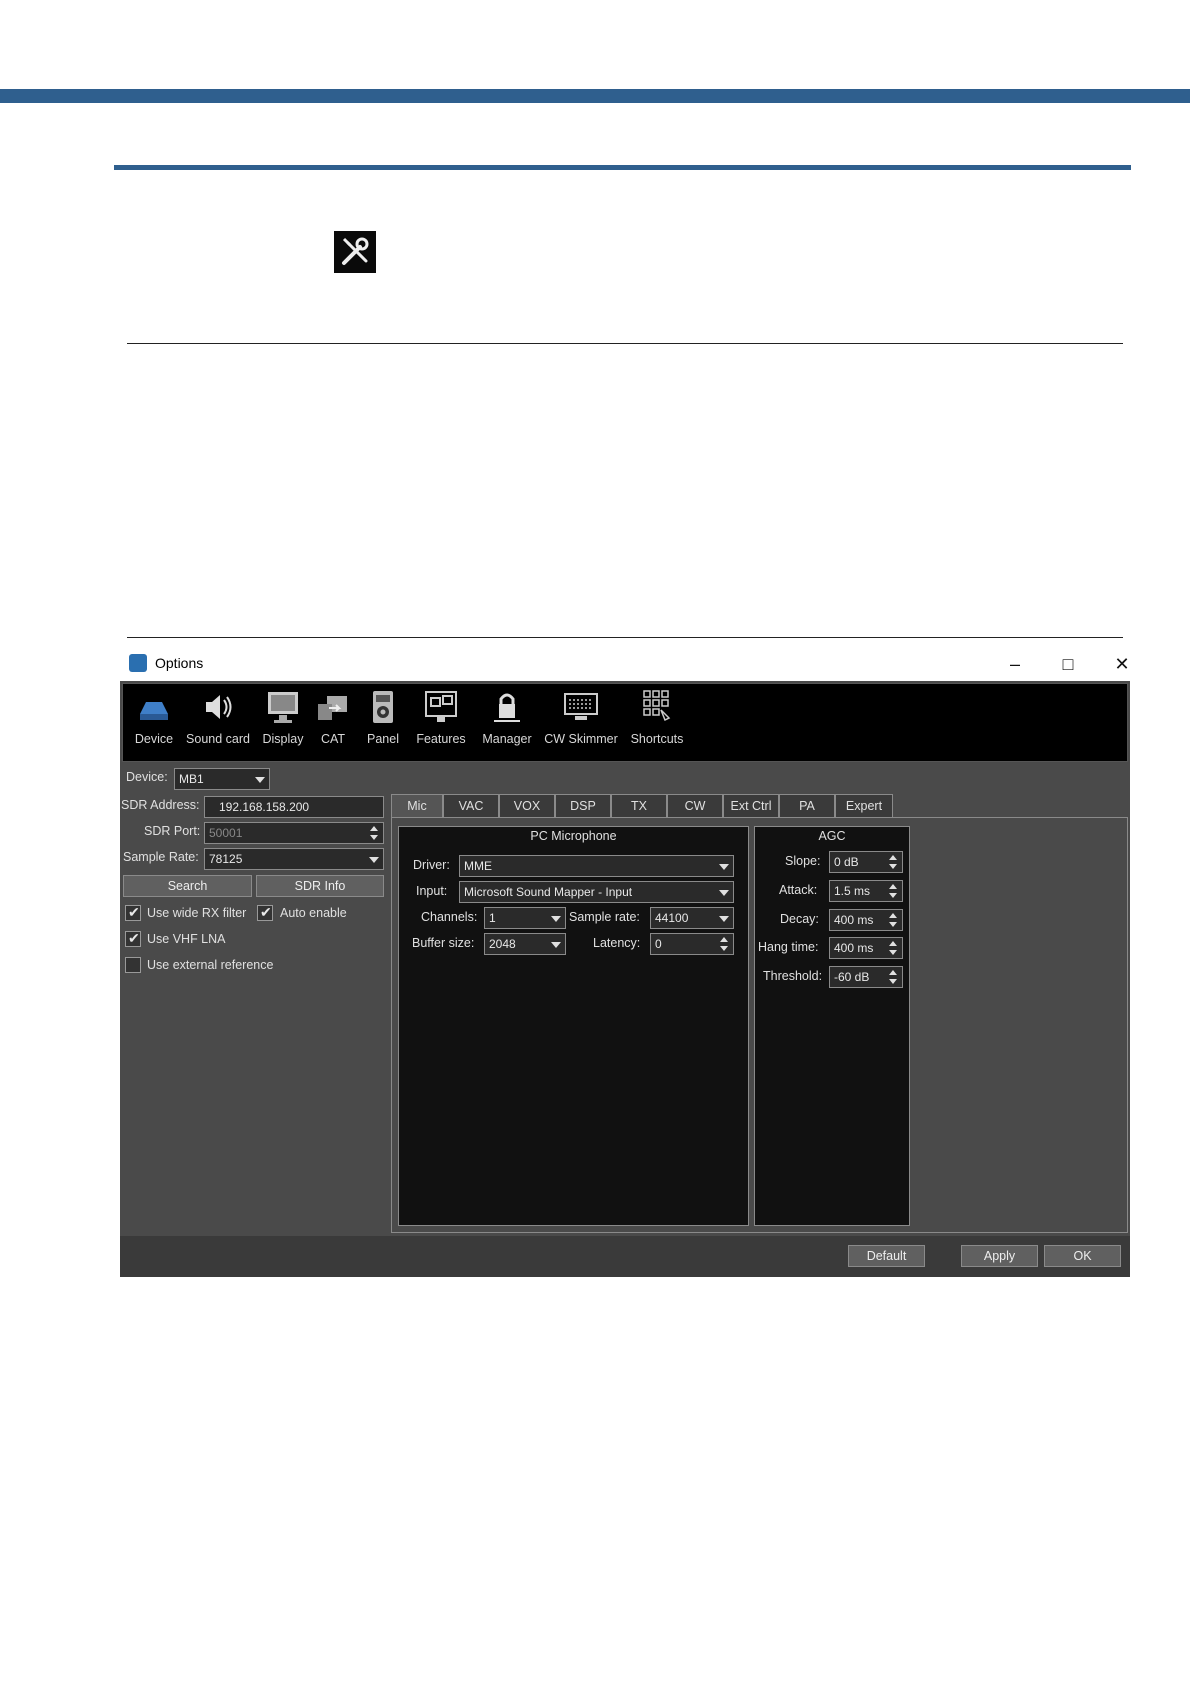 The width and height of the screenshot is (1190, 1684). I want to click on auto-enable-checkbox: ✔, so click(265, 912).